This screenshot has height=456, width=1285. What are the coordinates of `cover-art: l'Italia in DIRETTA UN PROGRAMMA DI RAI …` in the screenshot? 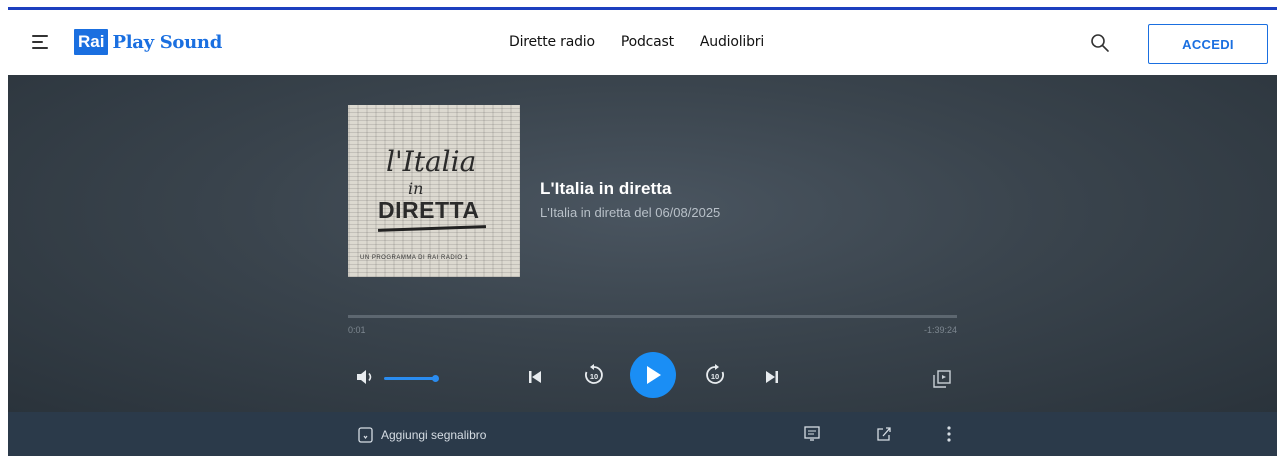 It's located at (434, 191).